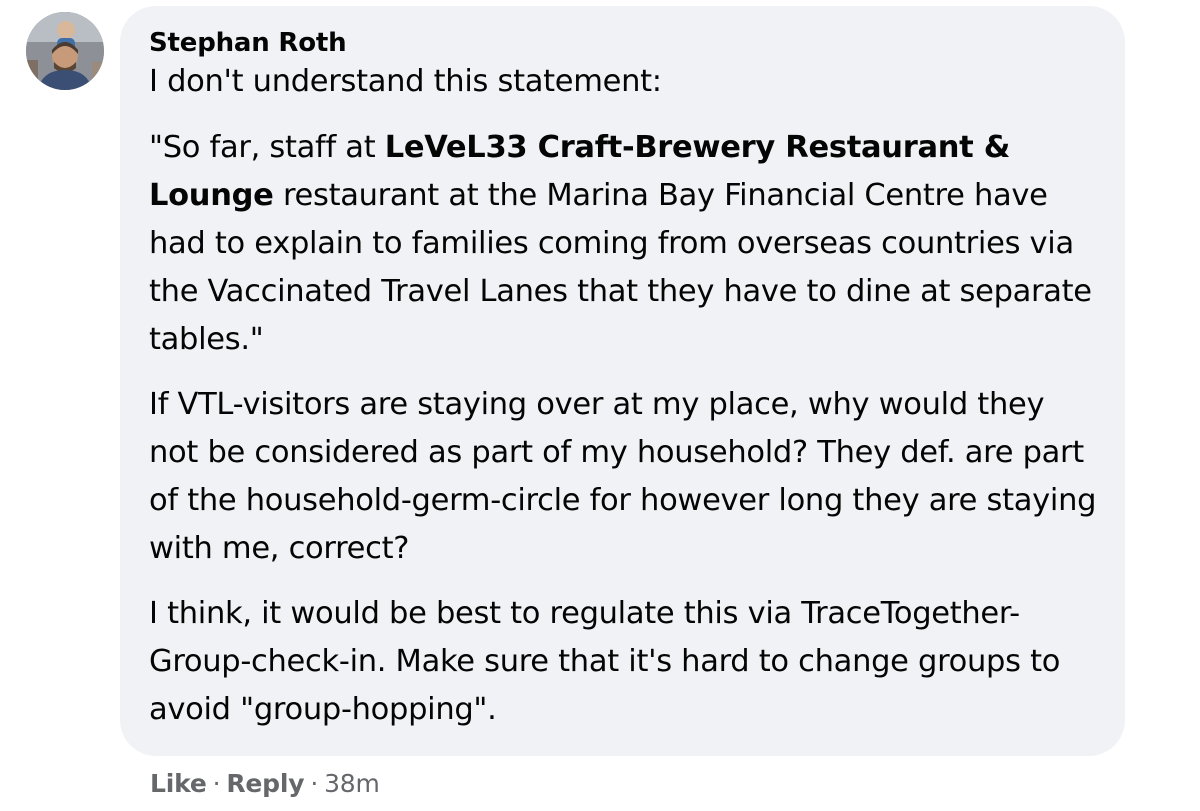 The image size is (1200, 811). What do you see at coordinates (624, 43) in the screenshot?
I see `comment-author: Stephan Roth` at bounding box center [624, 43].